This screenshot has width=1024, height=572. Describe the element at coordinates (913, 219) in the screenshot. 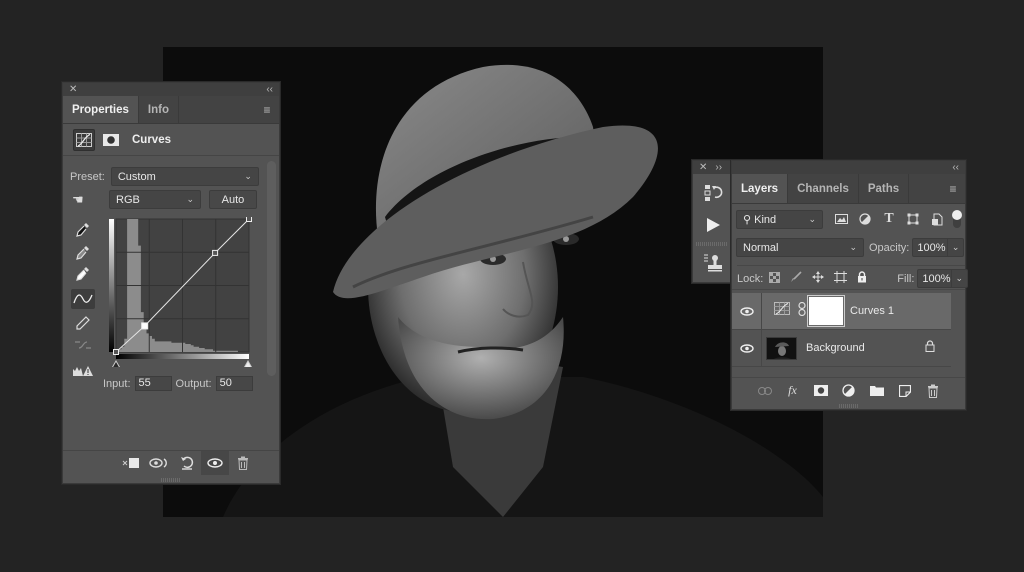

I see `filter-shape-layer-icon` at that location.